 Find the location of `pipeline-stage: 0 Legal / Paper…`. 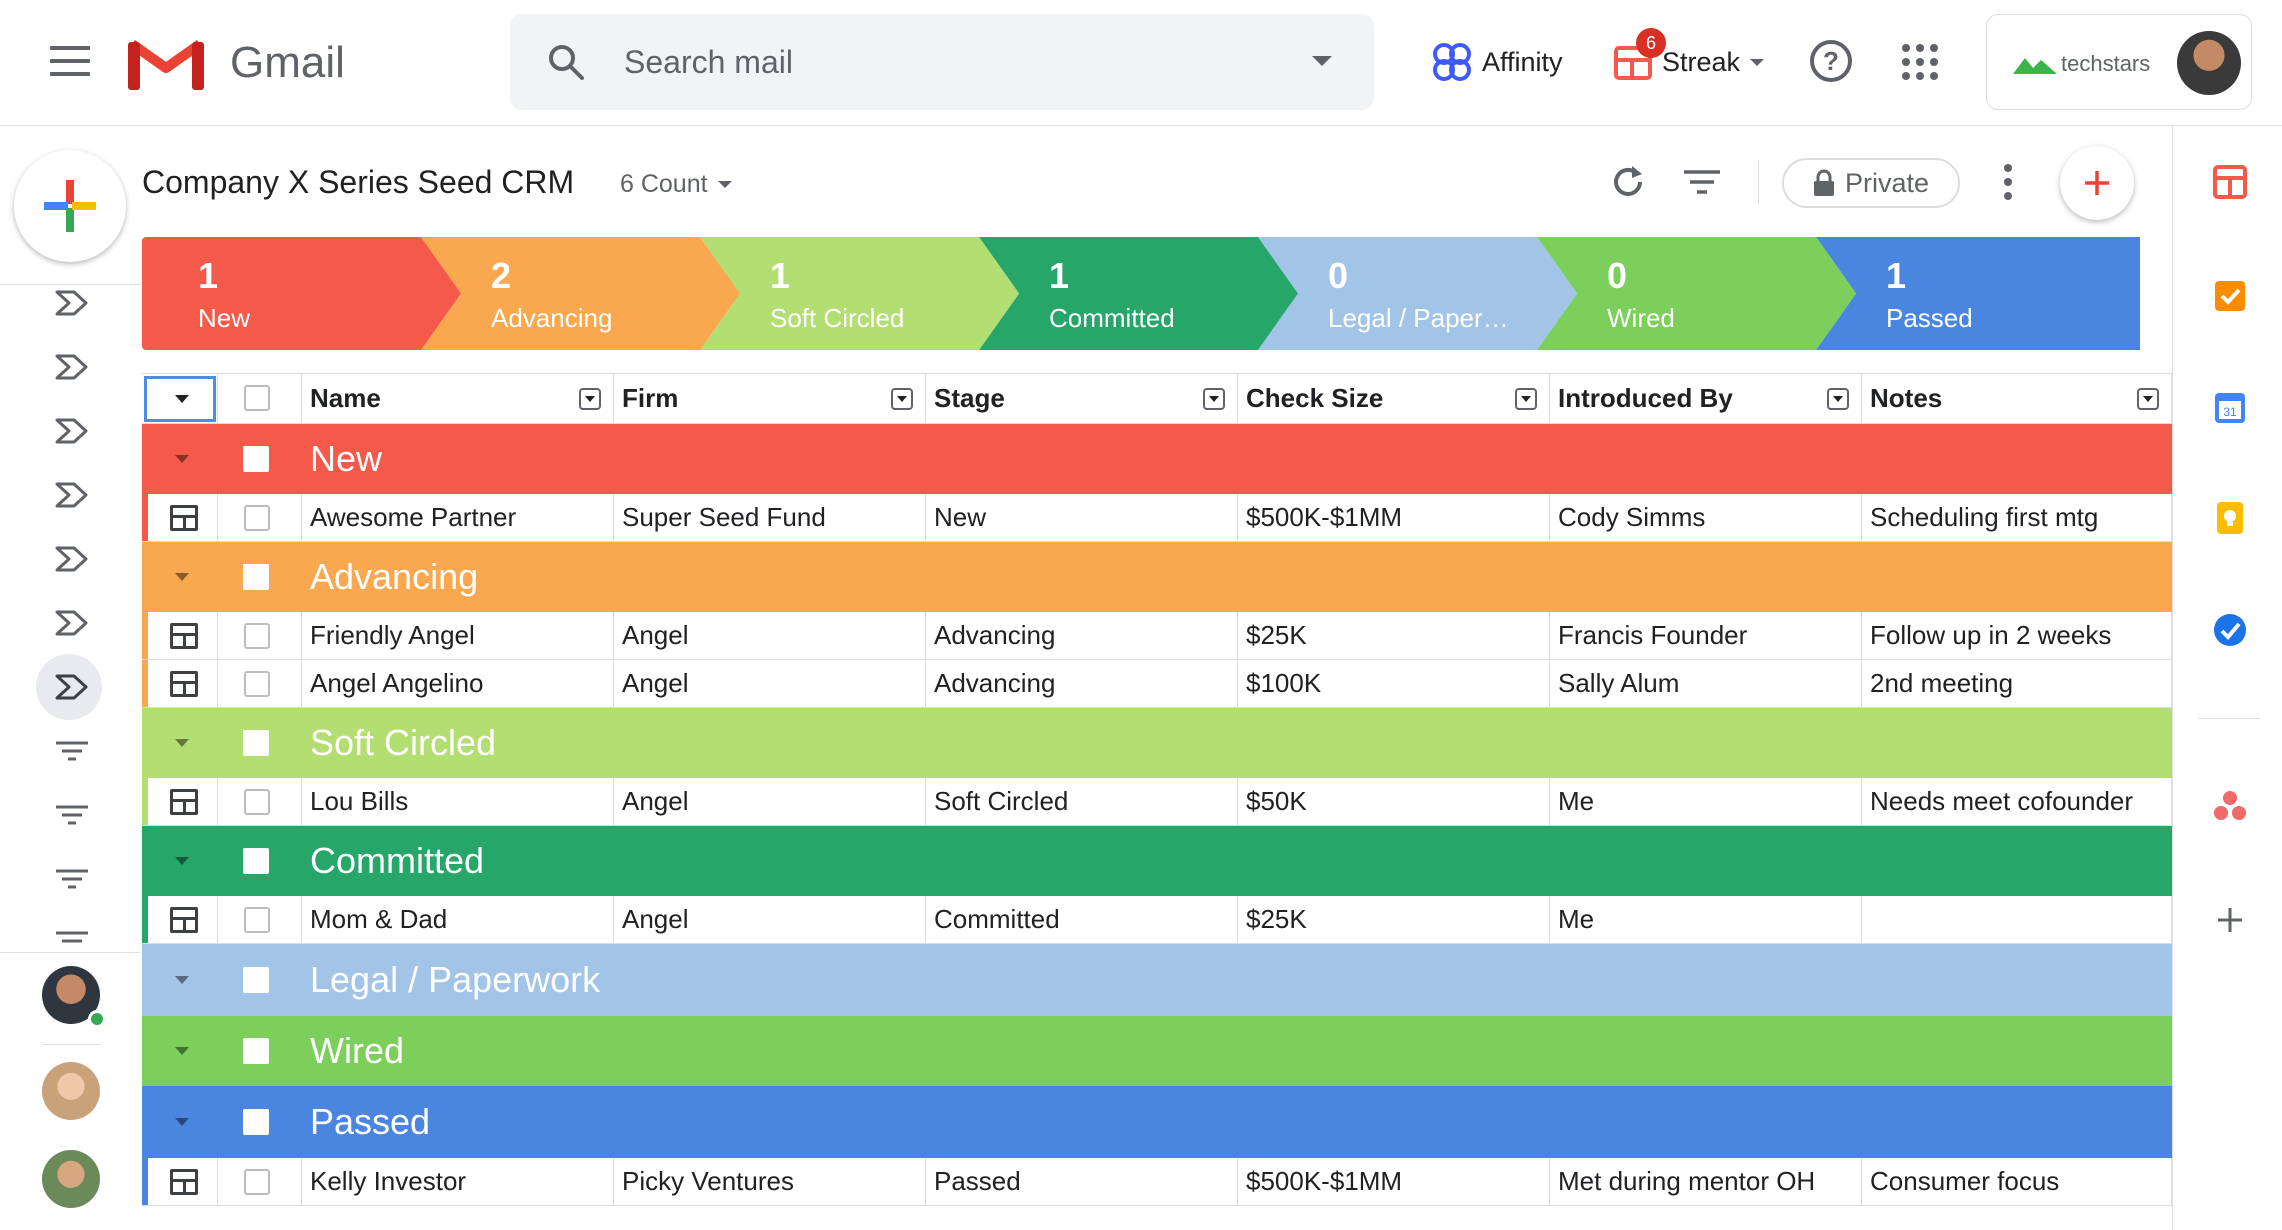

pipeline-stage: 0 Legal / Paper… is located at coordinates (1417, 293).